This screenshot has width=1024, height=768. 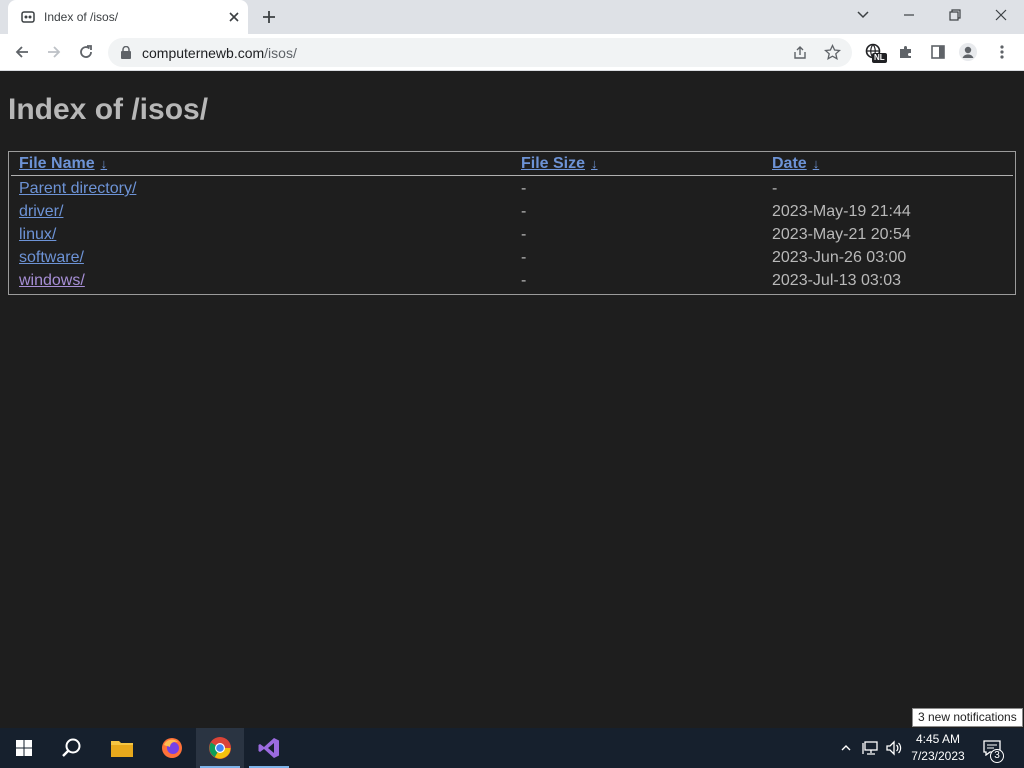 I want to click on puzzle-icon, so click(x=905, y=52).